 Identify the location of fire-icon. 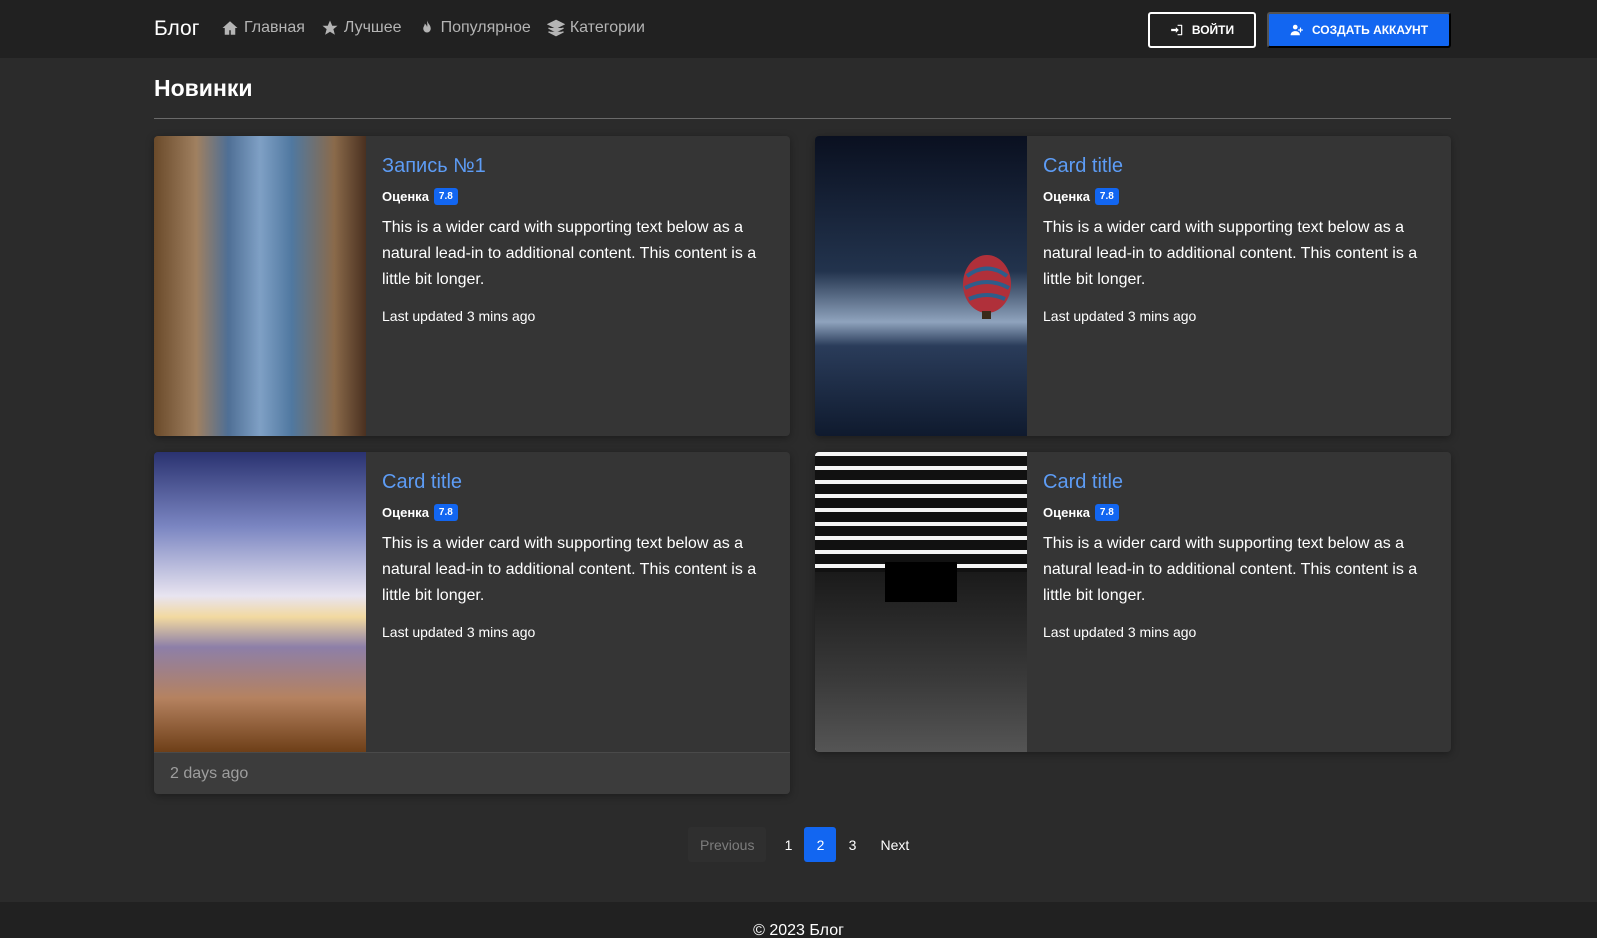
(426, 26).